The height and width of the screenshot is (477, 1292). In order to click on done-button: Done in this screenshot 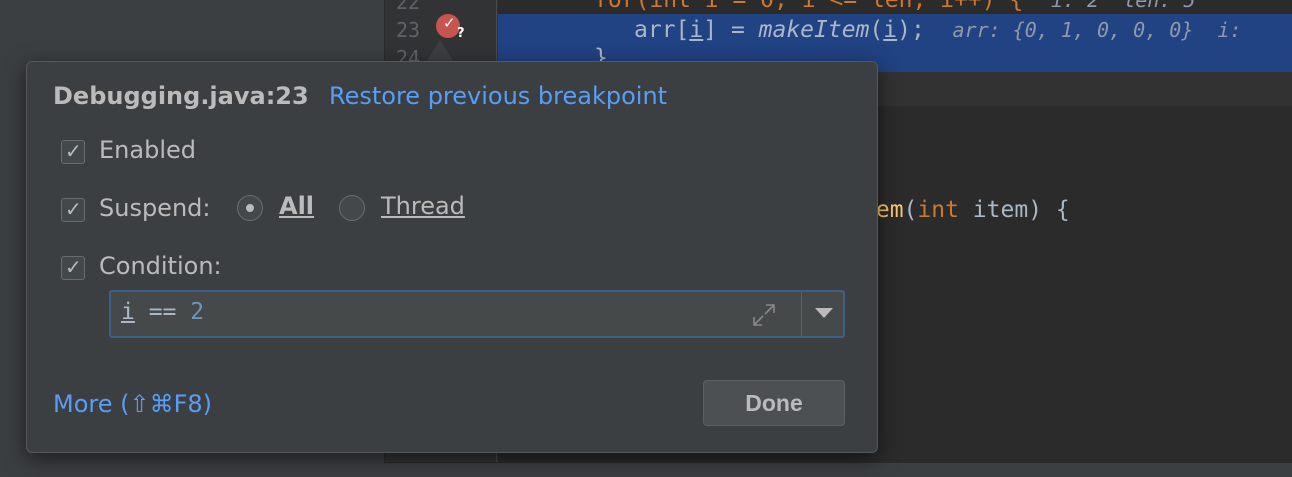, I will do `click(774, 403)`.